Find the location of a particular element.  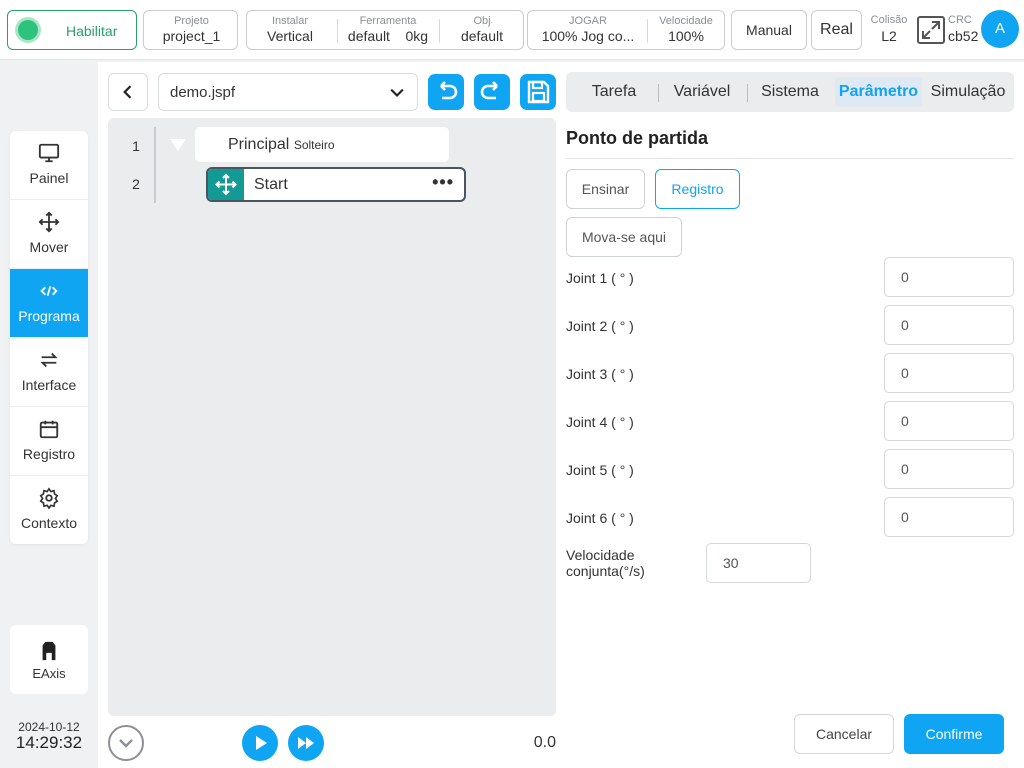

joint-speed-label-line: Velocidade is located at coordinates (600, 555).